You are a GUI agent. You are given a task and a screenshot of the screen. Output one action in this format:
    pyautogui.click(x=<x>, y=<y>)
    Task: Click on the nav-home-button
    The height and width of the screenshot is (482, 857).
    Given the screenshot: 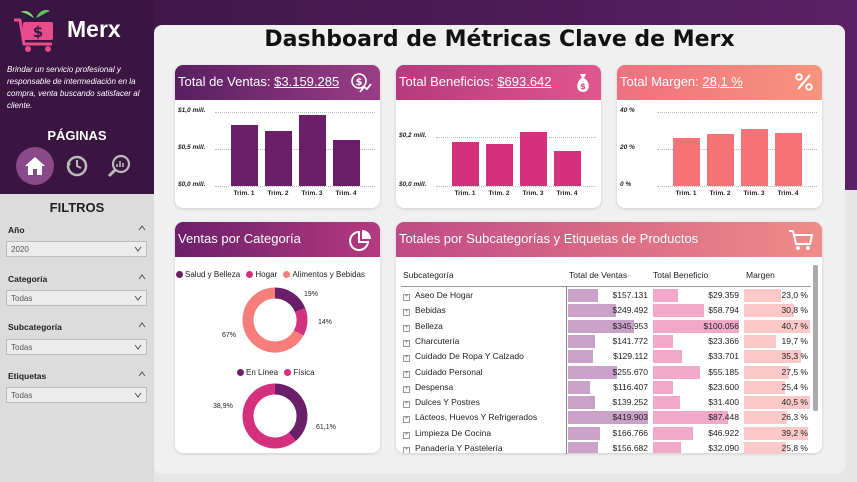 What is the action you would take?
    pyautogui.click(x=35, y=166)
    